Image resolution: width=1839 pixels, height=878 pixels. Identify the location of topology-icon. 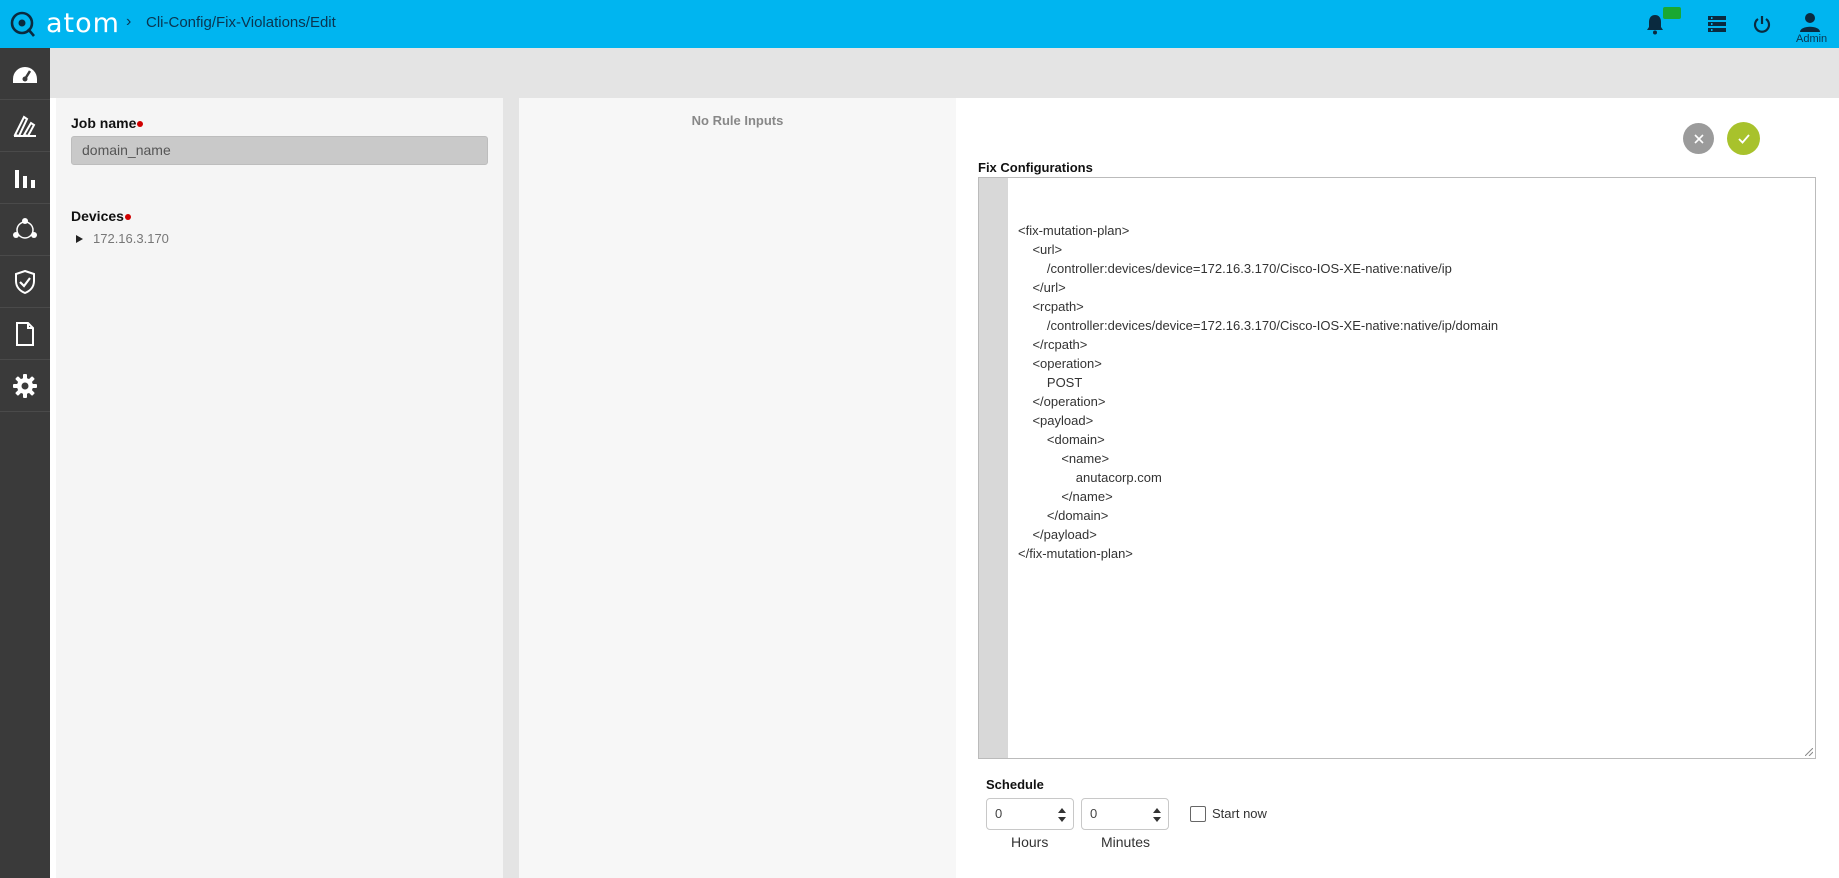
(25, 228).